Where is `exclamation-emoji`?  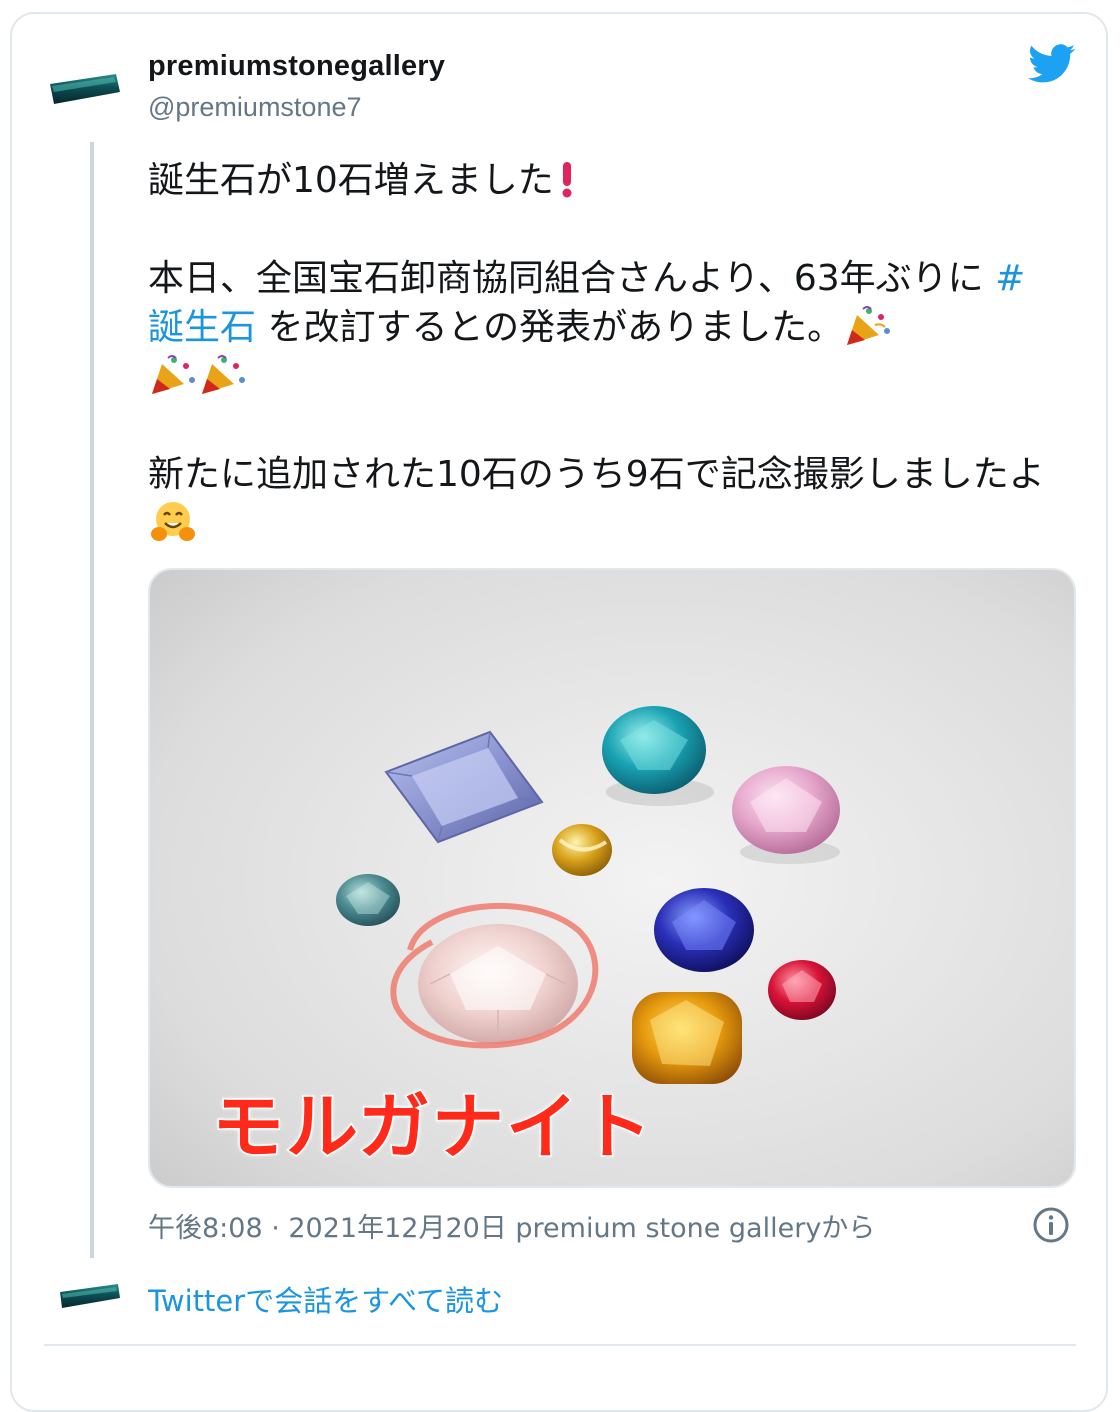
exclamation-emoji is located at coordinates (567, 180).